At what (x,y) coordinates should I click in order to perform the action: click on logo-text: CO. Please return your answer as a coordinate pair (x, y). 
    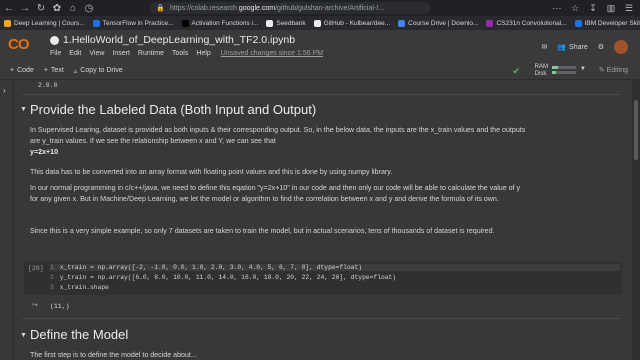
    Looking at the image, I should click on (18, 44).